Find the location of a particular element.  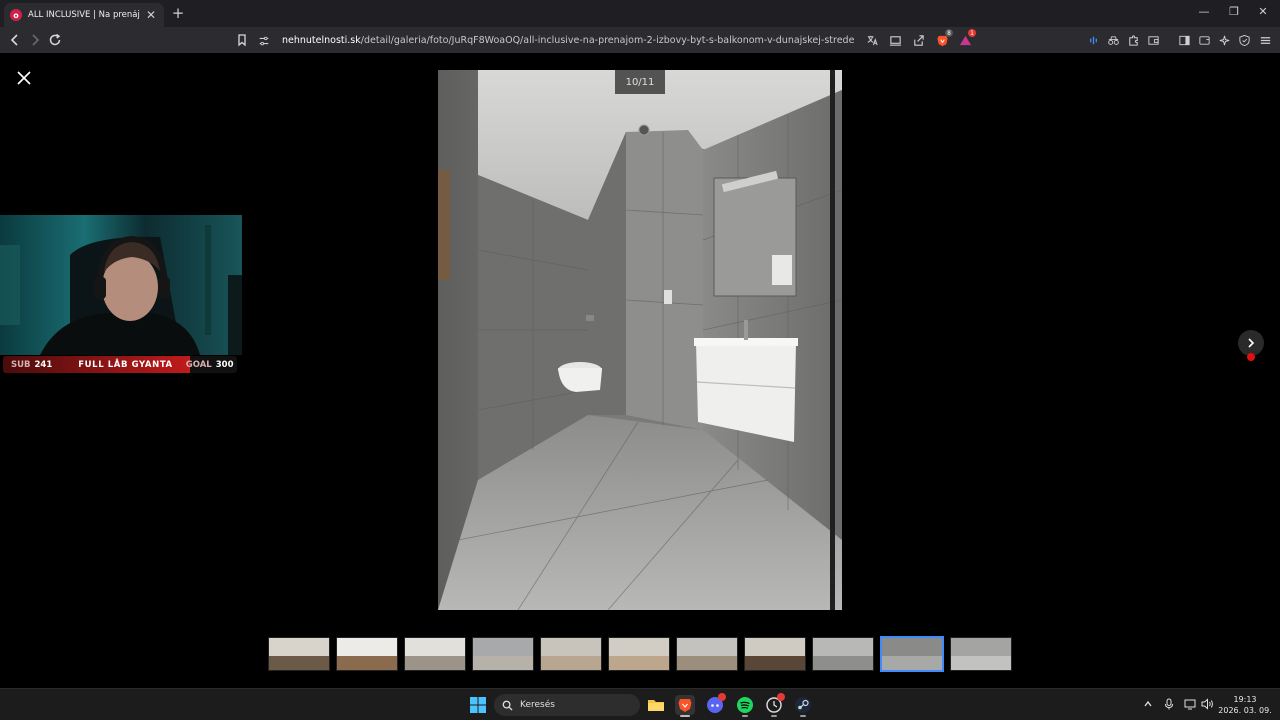

brave-shields-button: 8 is located at coordinates (943, 38).